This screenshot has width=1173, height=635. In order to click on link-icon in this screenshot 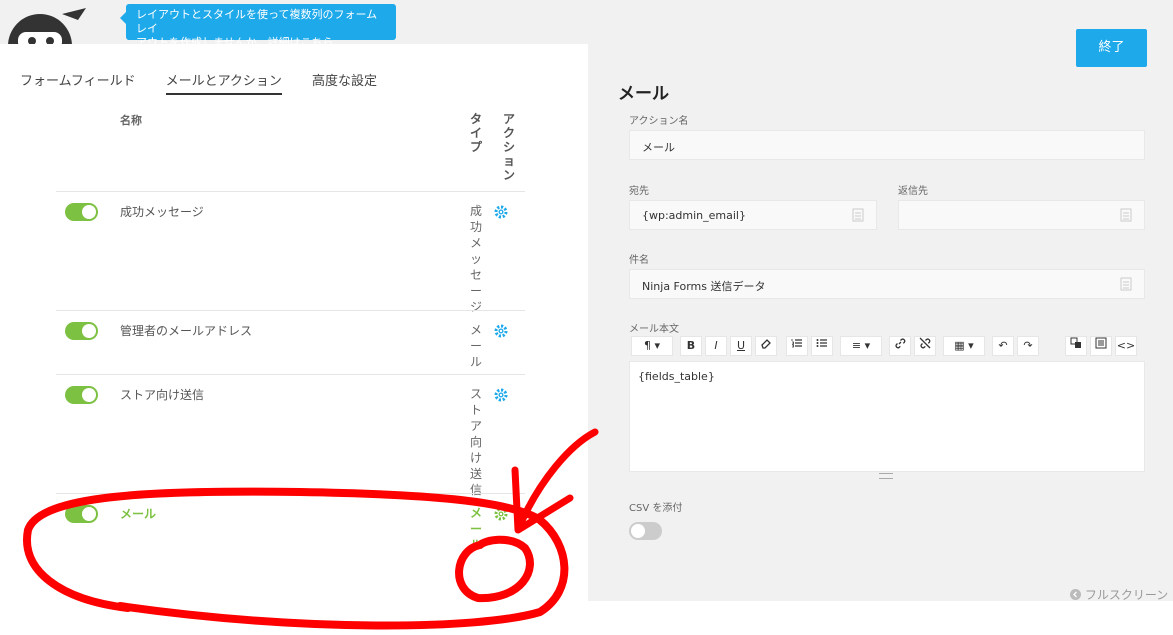, I will do `click(900, 346)`.